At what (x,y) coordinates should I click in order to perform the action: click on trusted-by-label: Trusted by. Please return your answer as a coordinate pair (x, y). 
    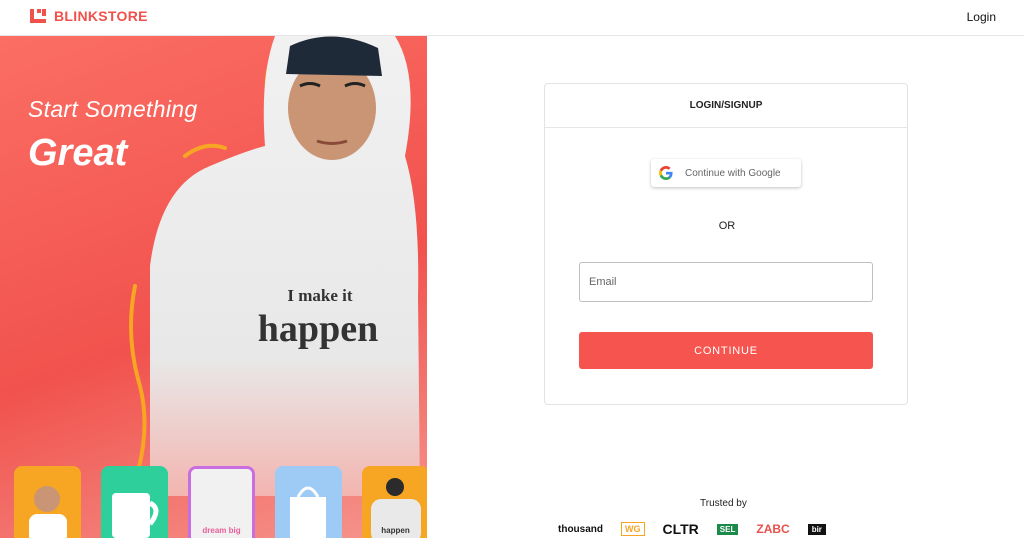
    Looking at the image, I should click on (723, 503).